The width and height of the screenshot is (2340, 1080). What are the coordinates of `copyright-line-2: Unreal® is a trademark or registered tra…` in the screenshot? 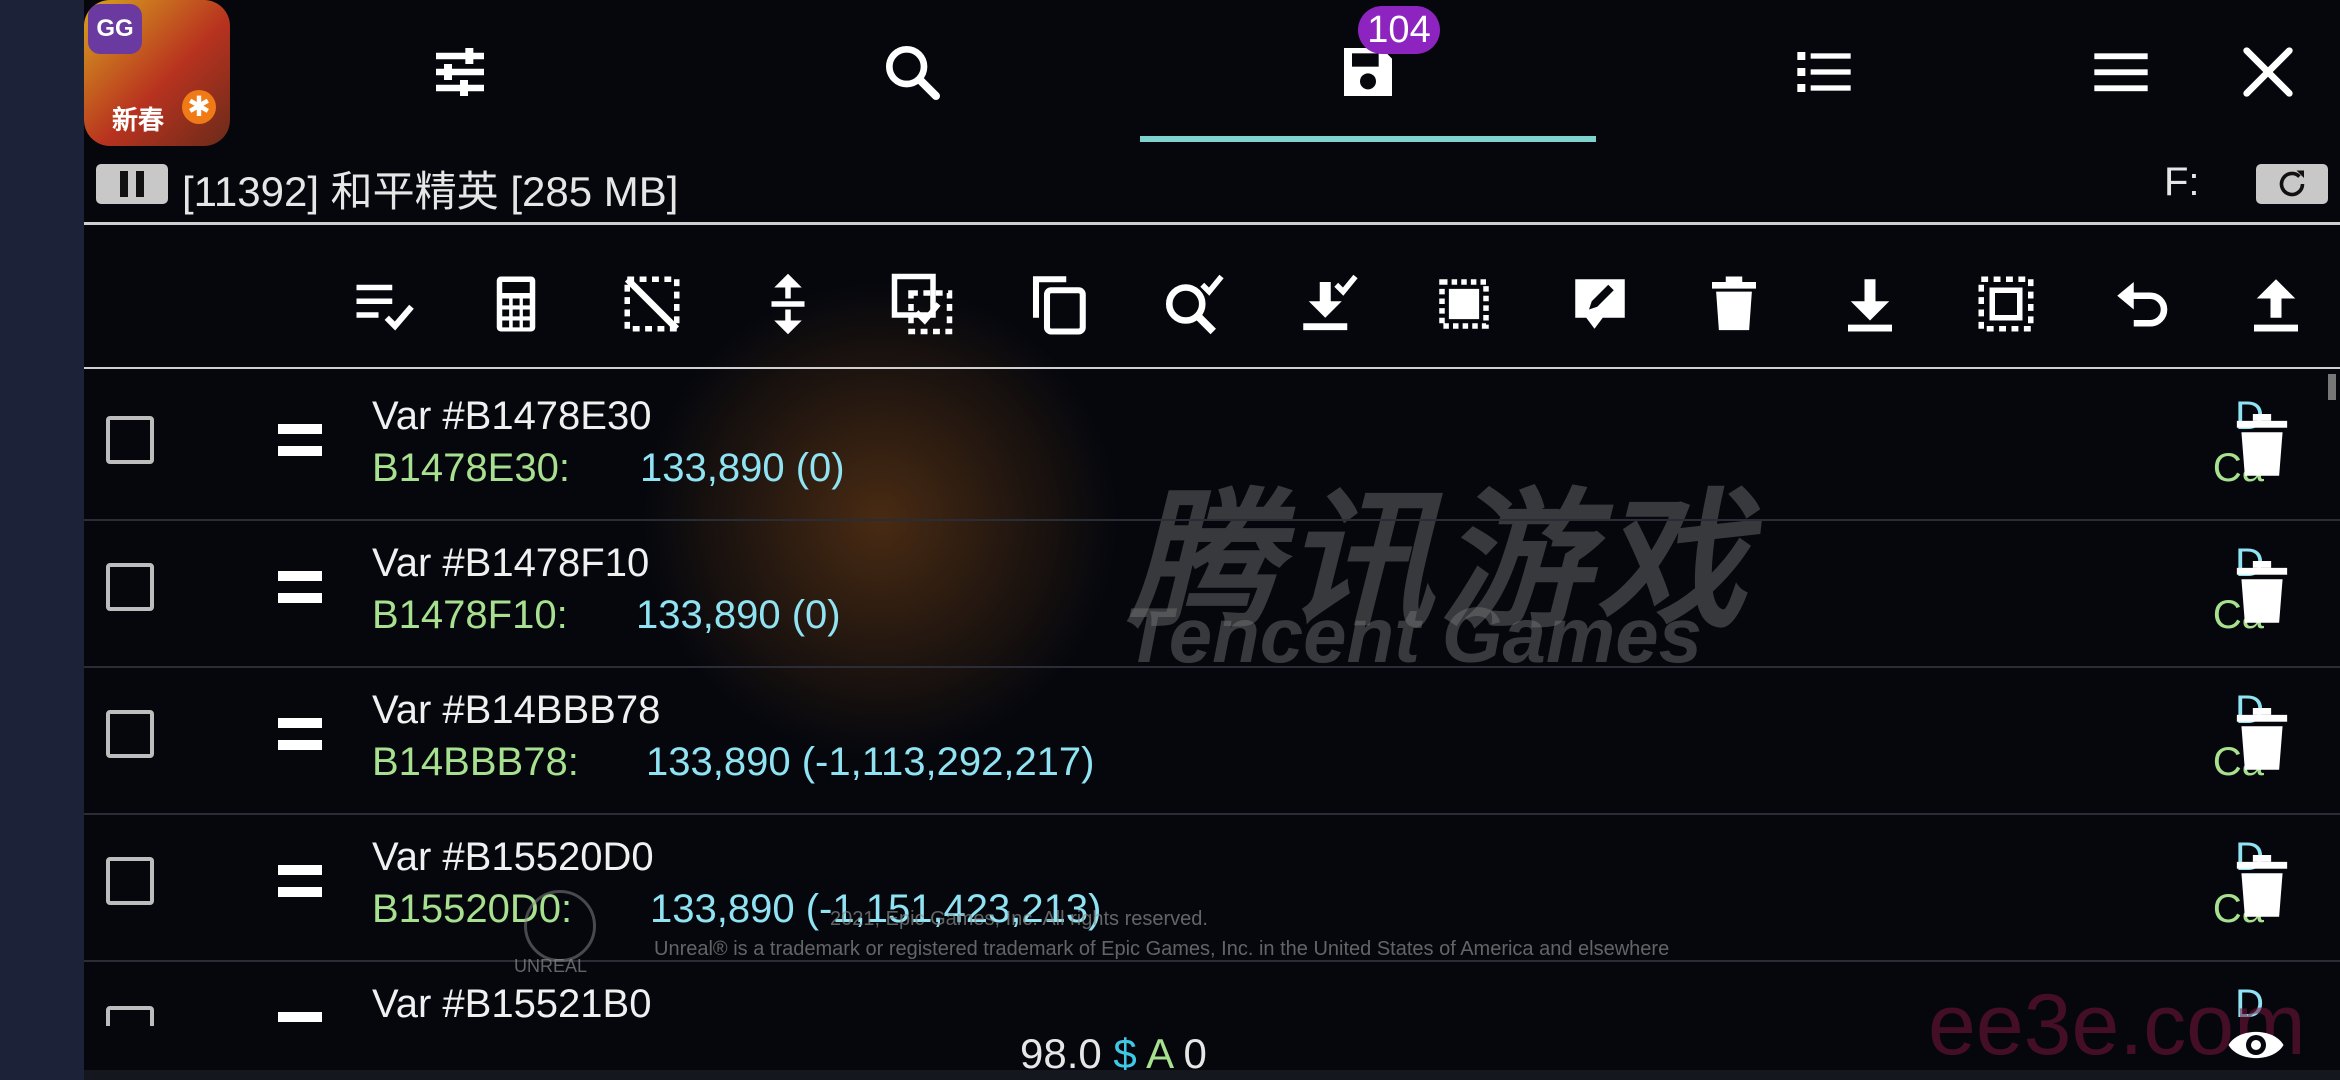 It's located at (1162, 949).